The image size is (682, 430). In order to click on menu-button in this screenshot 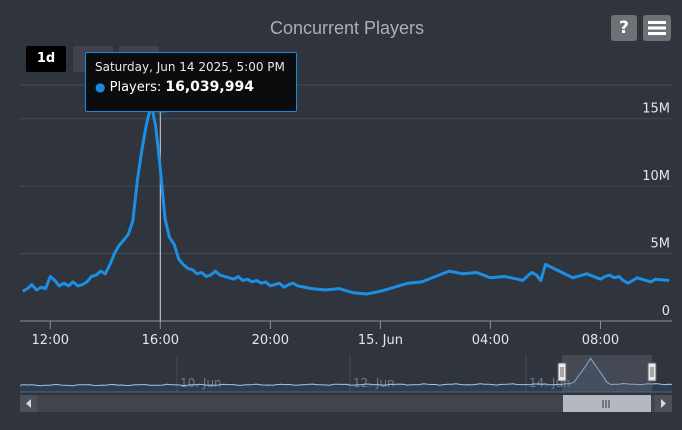, I will do `click(657, 28)`.